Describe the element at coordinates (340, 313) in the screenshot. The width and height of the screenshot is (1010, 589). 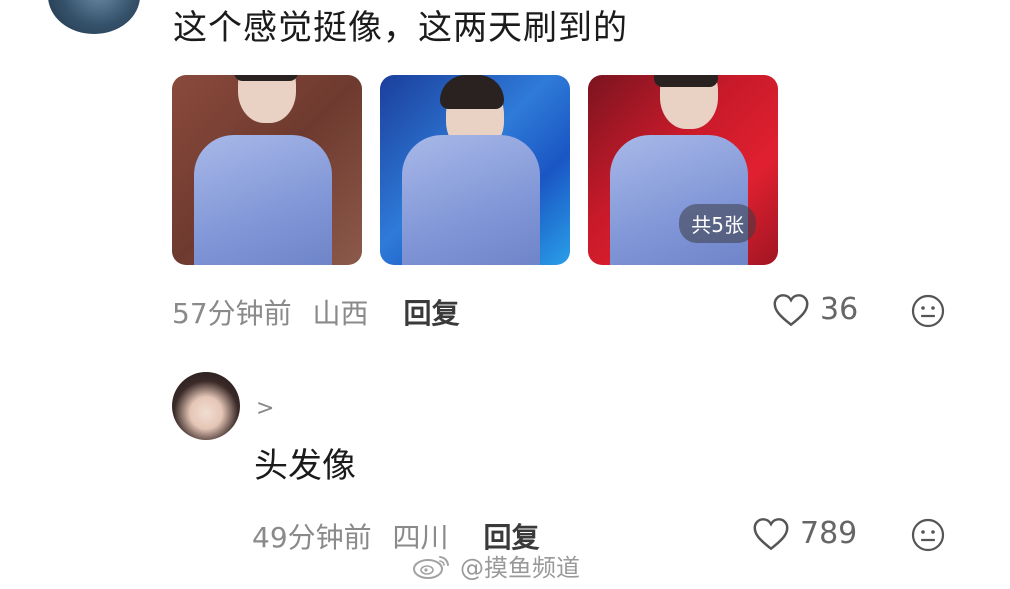
I see `comment-location: 山西` at that location.